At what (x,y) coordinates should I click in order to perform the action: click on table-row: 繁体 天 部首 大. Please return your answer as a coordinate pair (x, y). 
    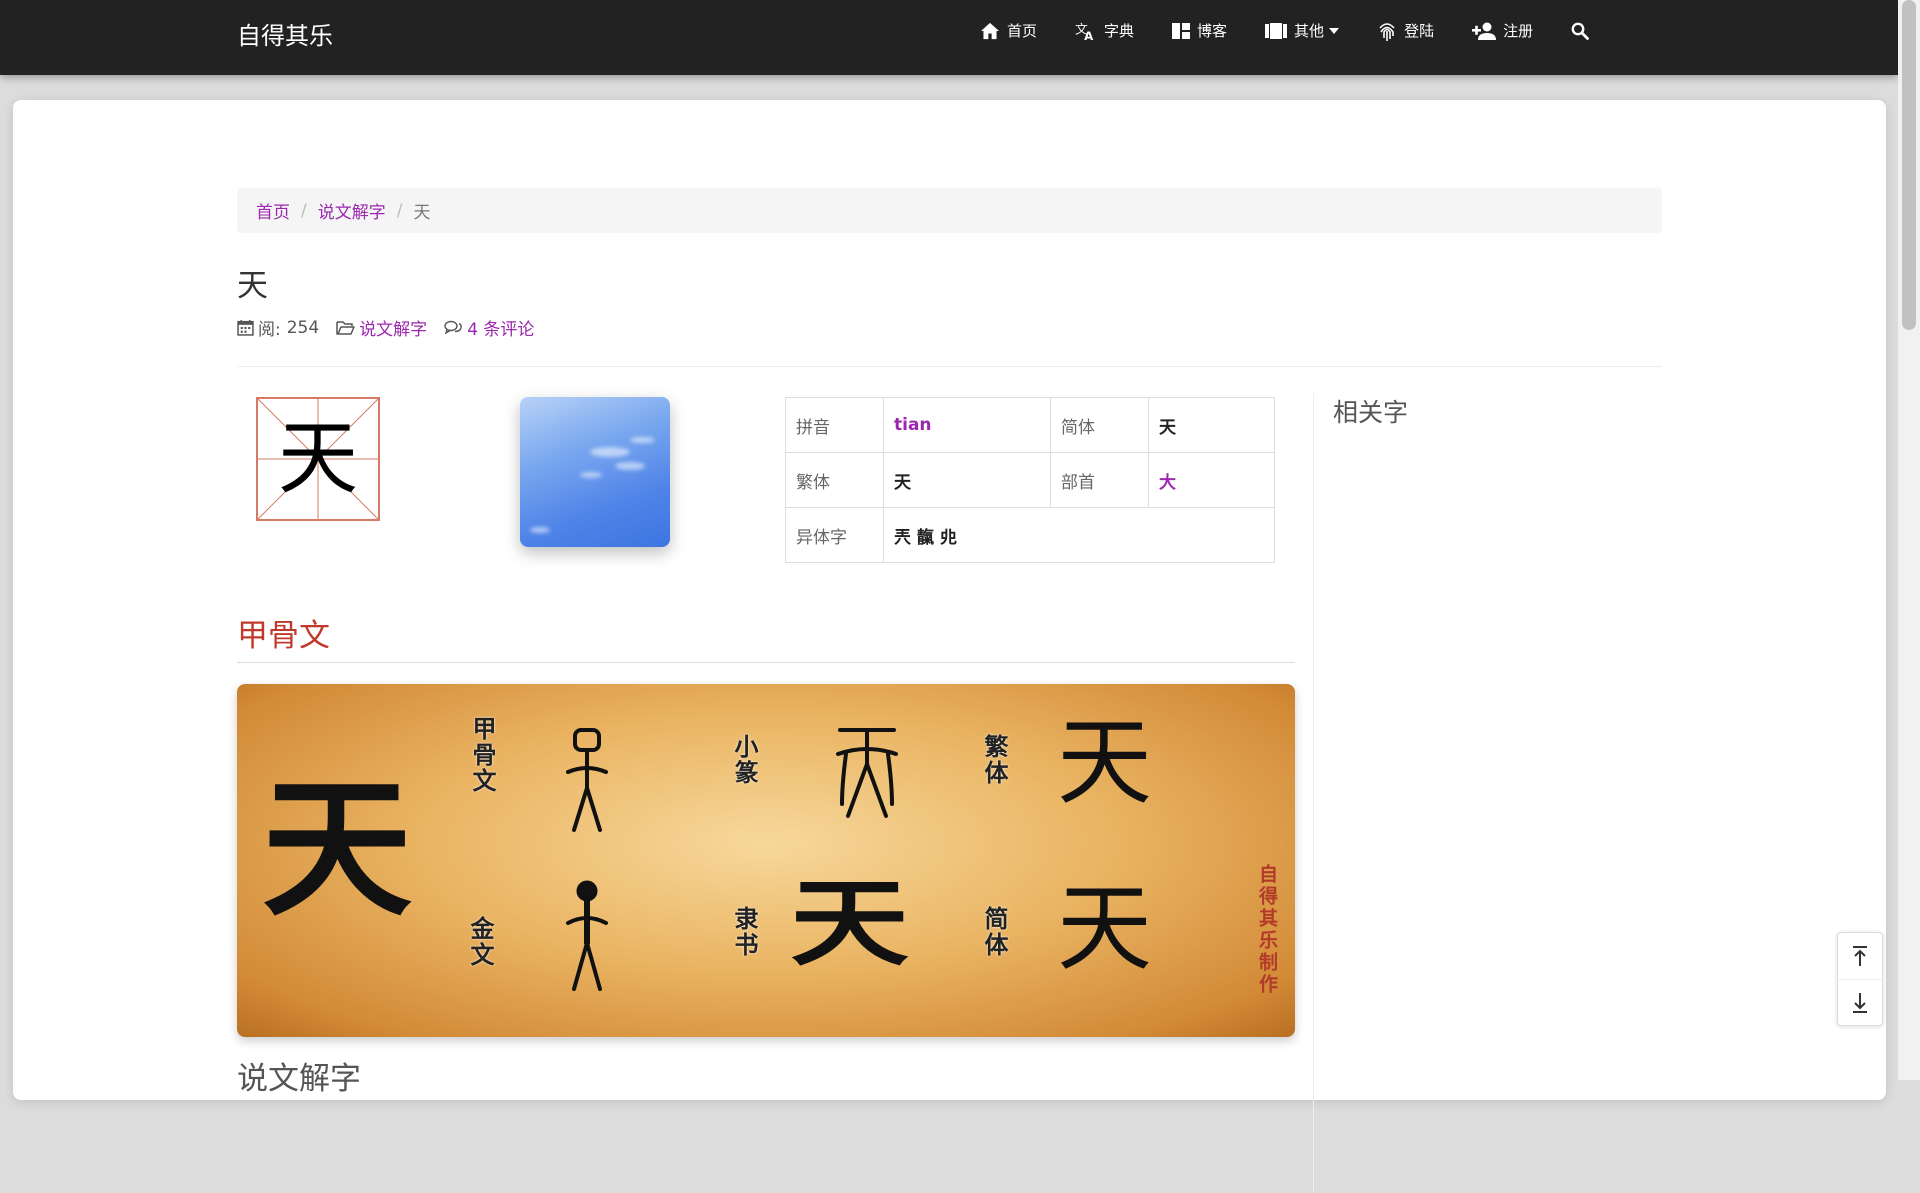
    Looking at the image, I should click on (1030, 480).